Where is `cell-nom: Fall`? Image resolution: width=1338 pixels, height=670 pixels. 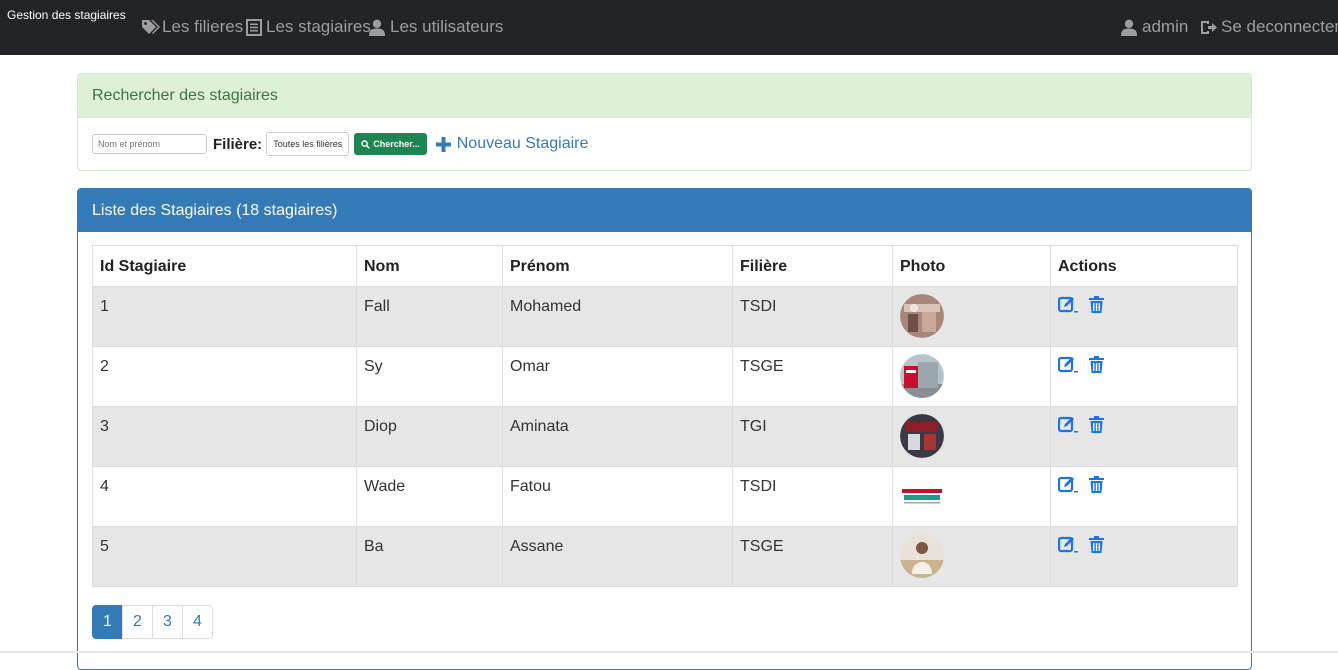
cell-nom: Fall is located at coordinates (429, 316).